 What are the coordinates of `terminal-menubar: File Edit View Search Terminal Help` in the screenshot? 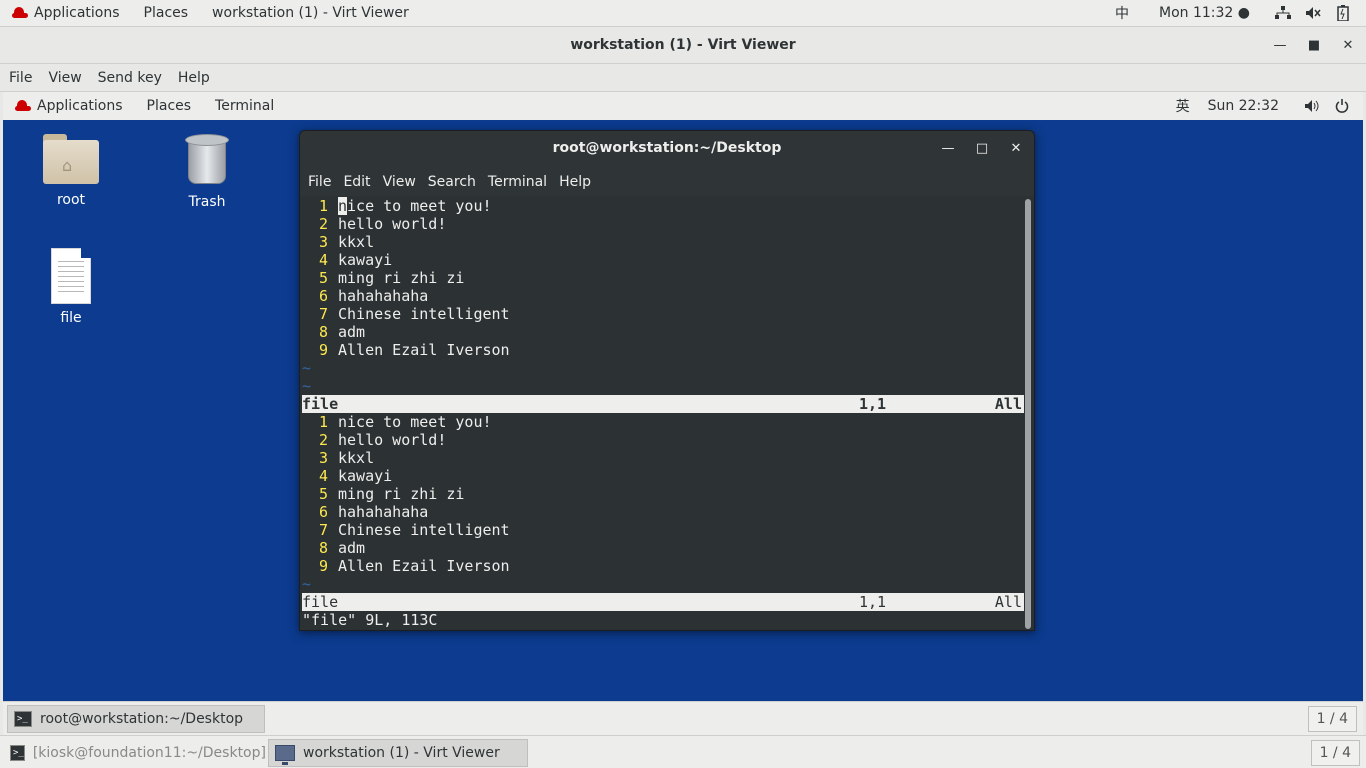 It's located at (667, 181).